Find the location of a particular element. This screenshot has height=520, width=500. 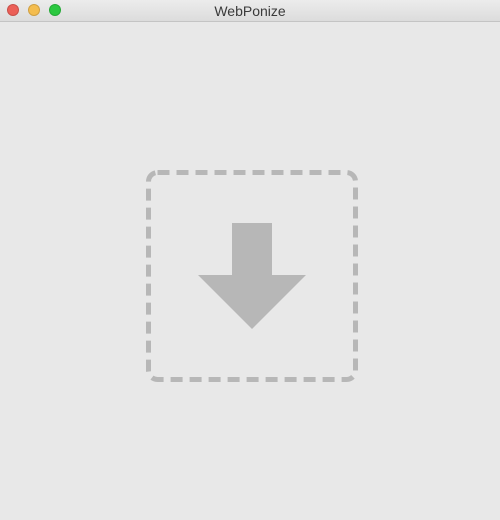

title-bar: WebPonize is located at coordinates (250, 11).